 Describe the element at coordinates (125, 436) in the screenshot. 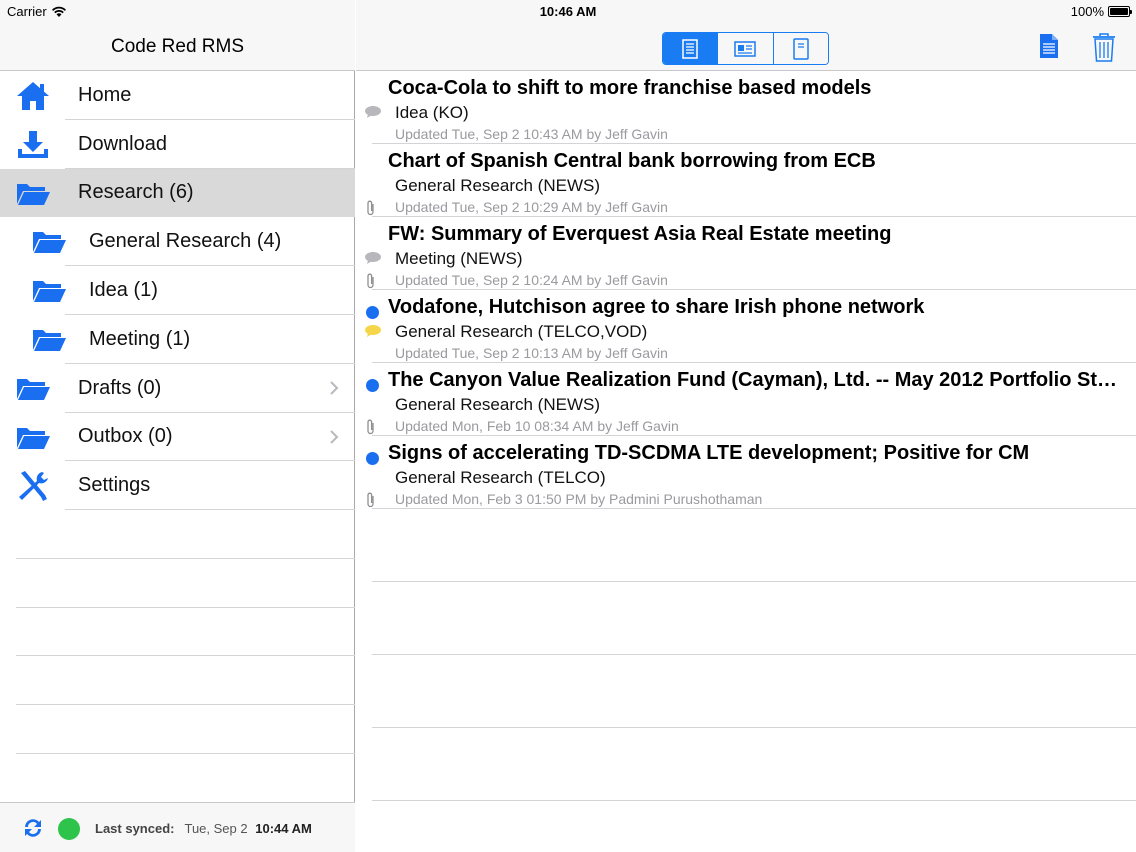

I see `sidebar-item-label: Outbox (0)` at that location.